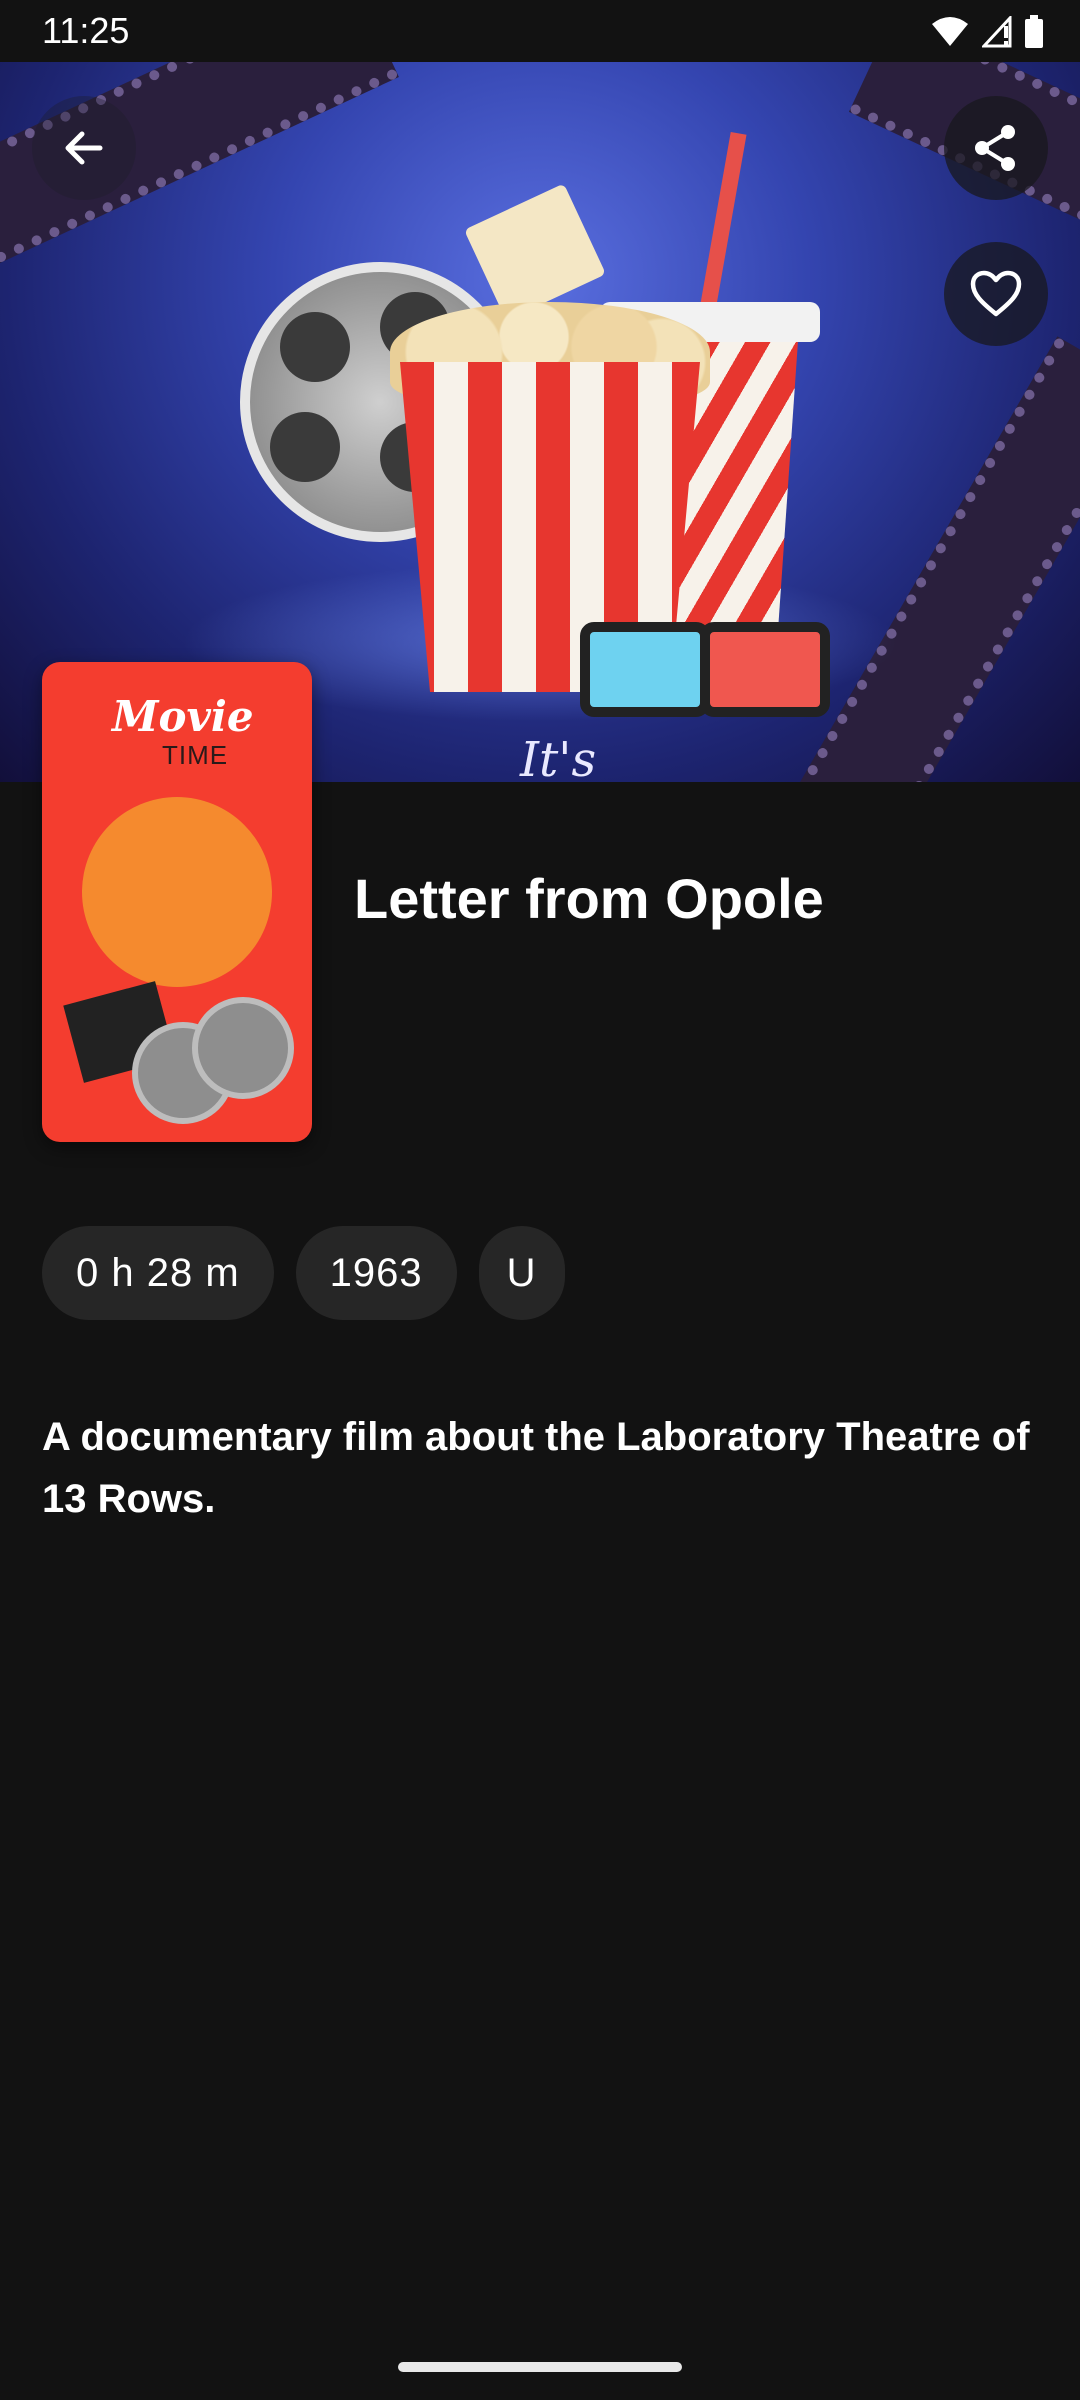 The width and height of the screenshot is (1080, 2400). Describe the element at coordinates (997, 32) in the screenshot. I see `signal-icon` at that location.